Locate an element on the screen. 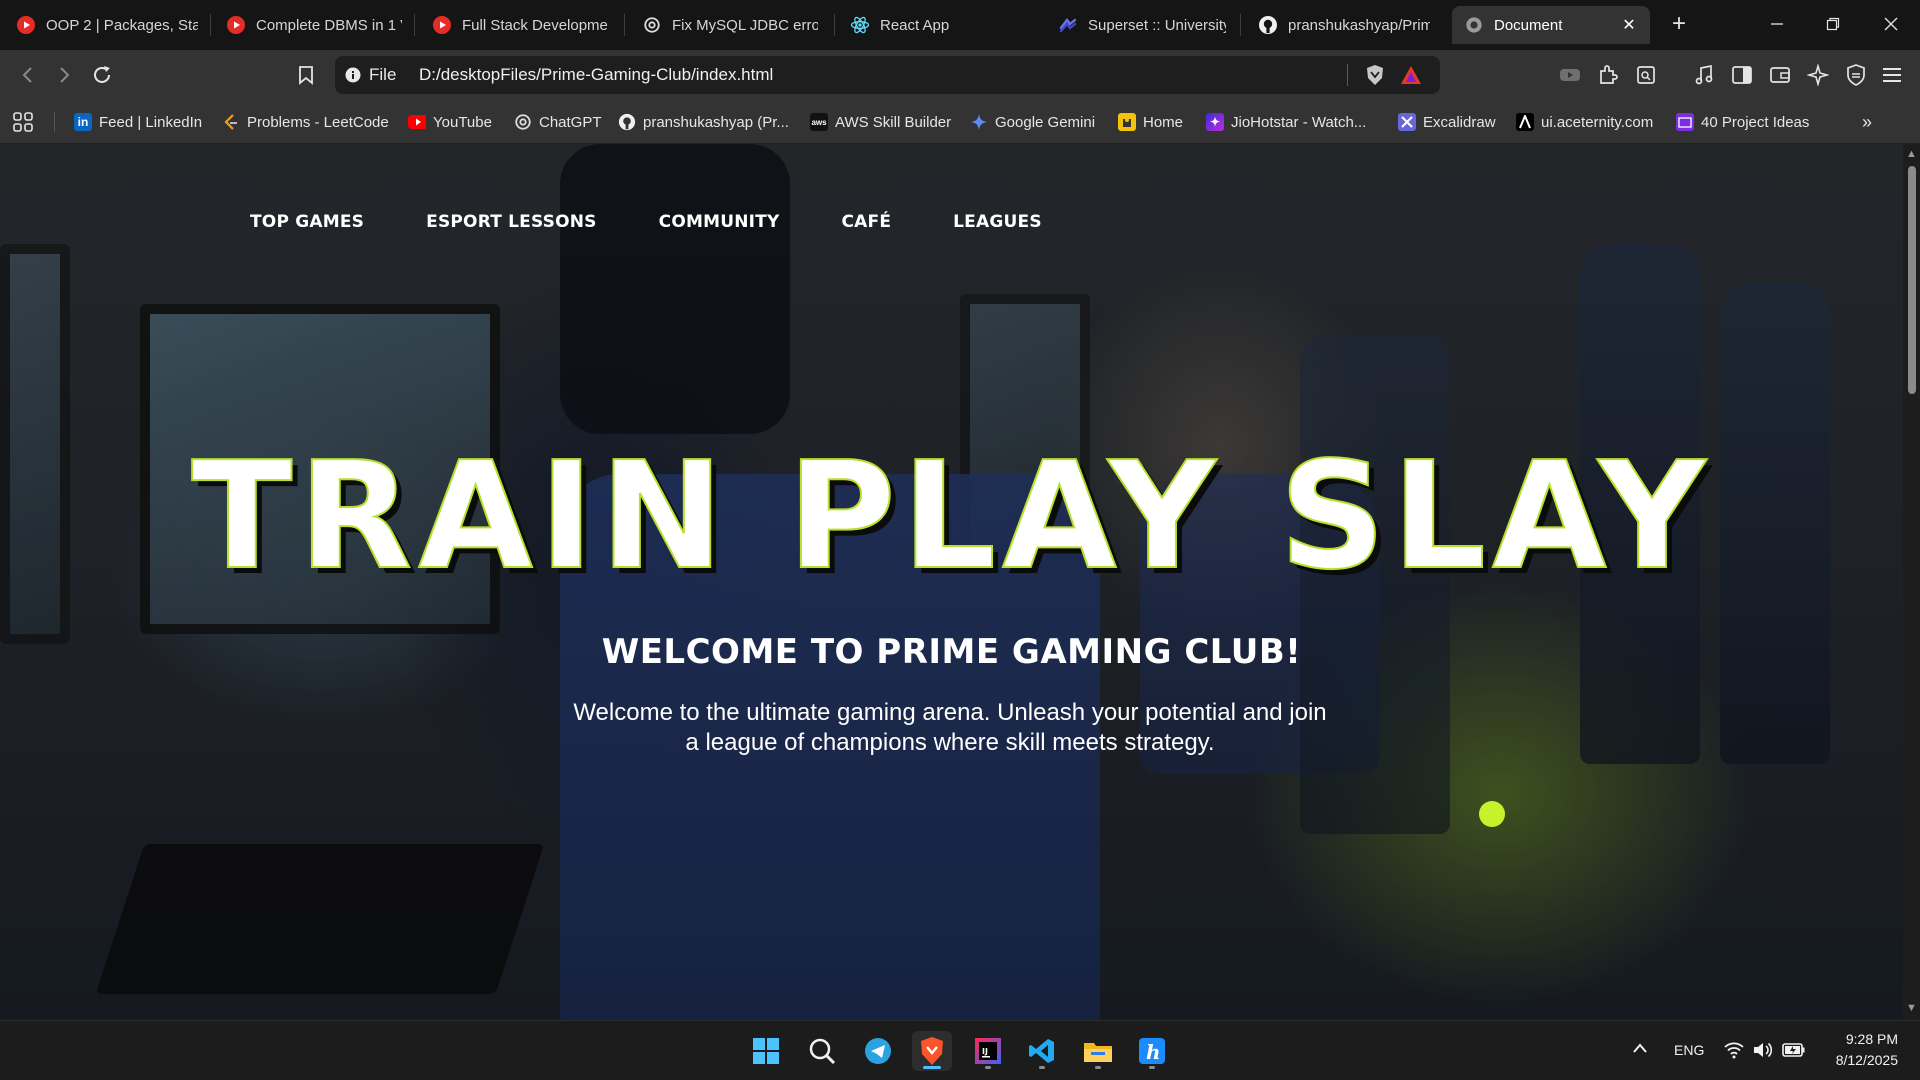  tab-mysql-jdbc: Fix MySQL JDBC error is located at coordinates (730, 25).